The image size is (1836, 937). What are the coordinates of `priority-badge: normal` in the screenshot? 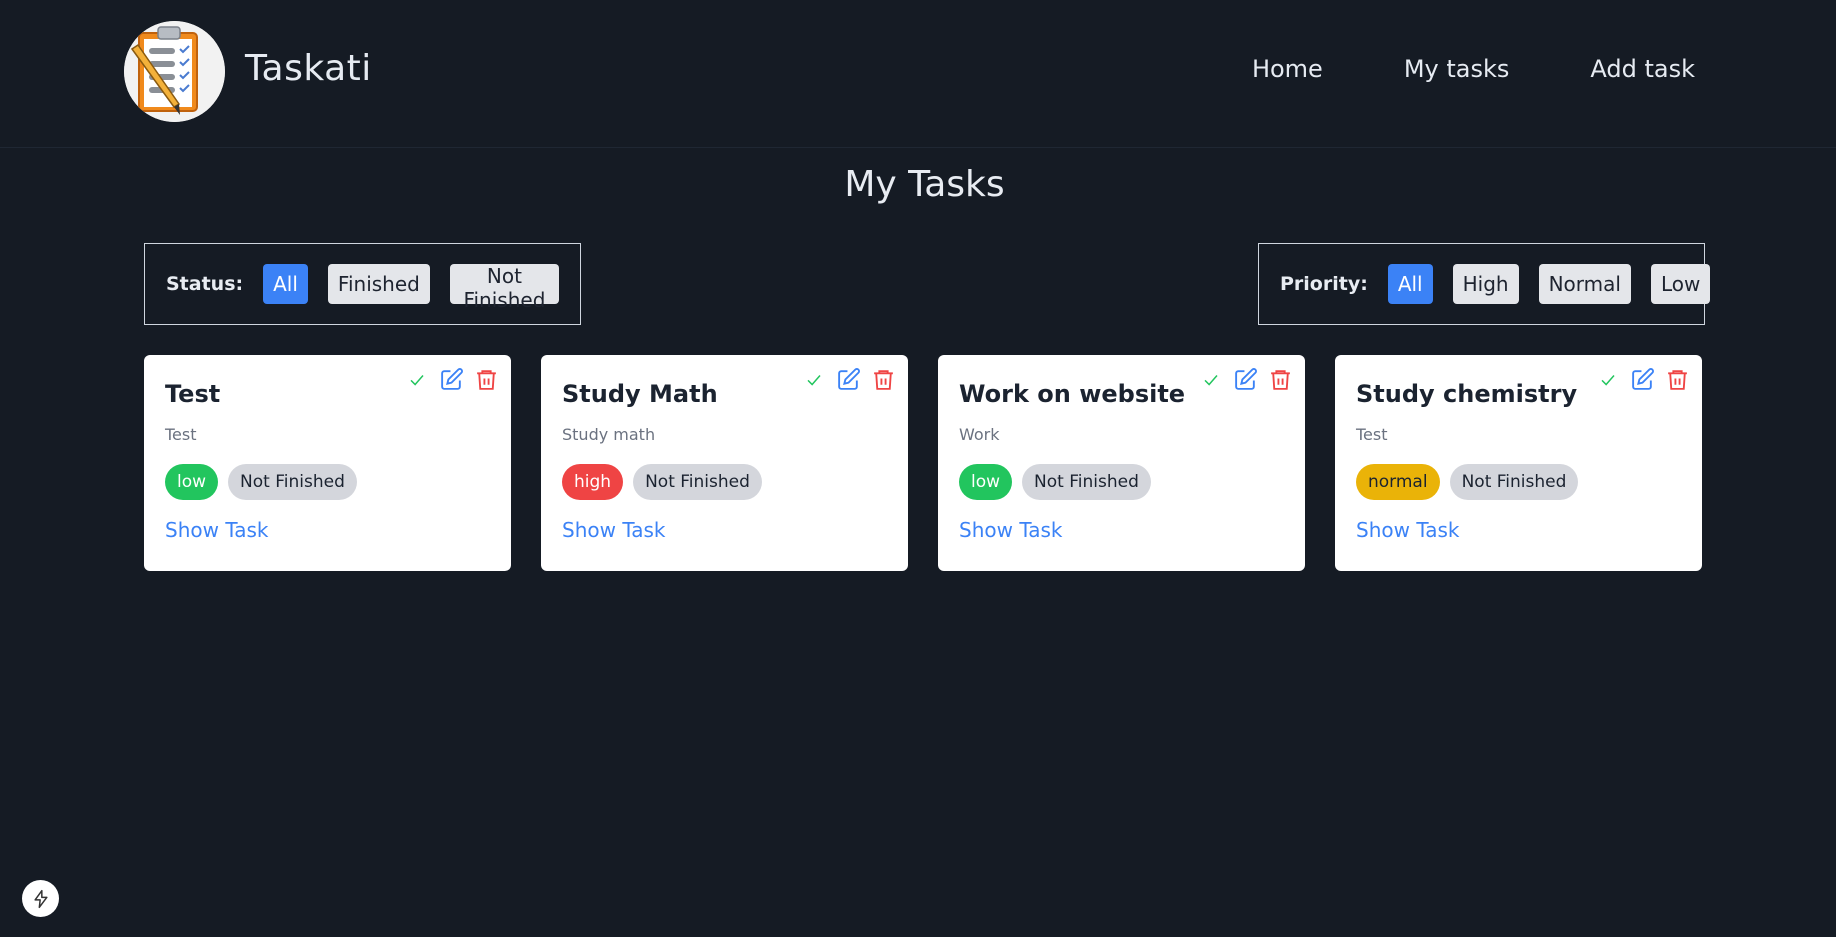 It's located at (1398, 482).